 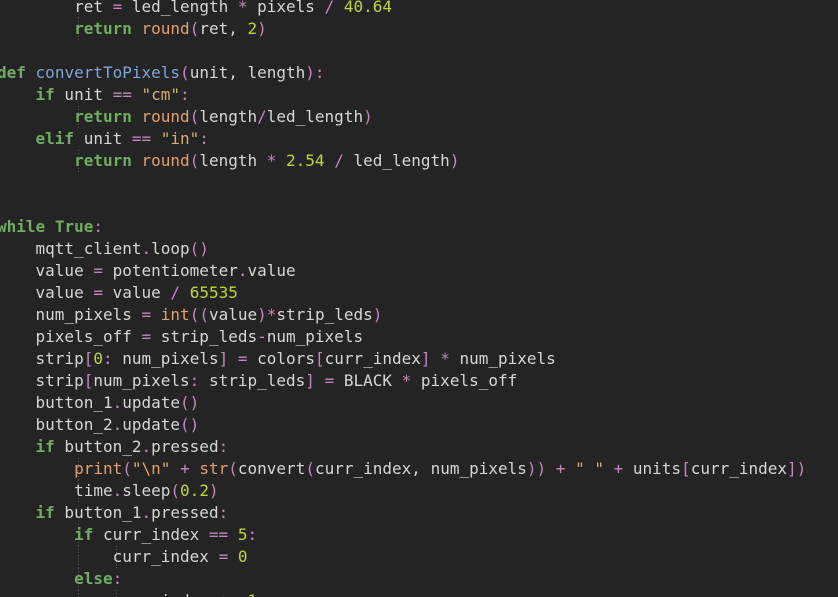 I want to click on code-line-text: if unit == "cm":, so click(x=419, y=95).